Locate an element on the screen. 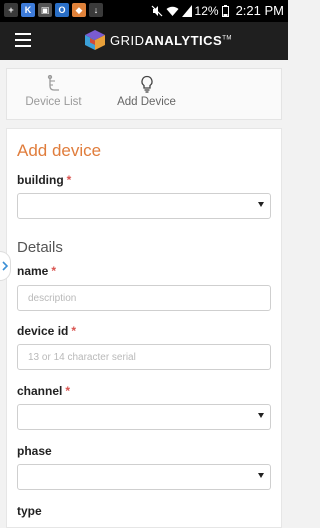  channel-label: channel * is located at coordinates (44, 391).